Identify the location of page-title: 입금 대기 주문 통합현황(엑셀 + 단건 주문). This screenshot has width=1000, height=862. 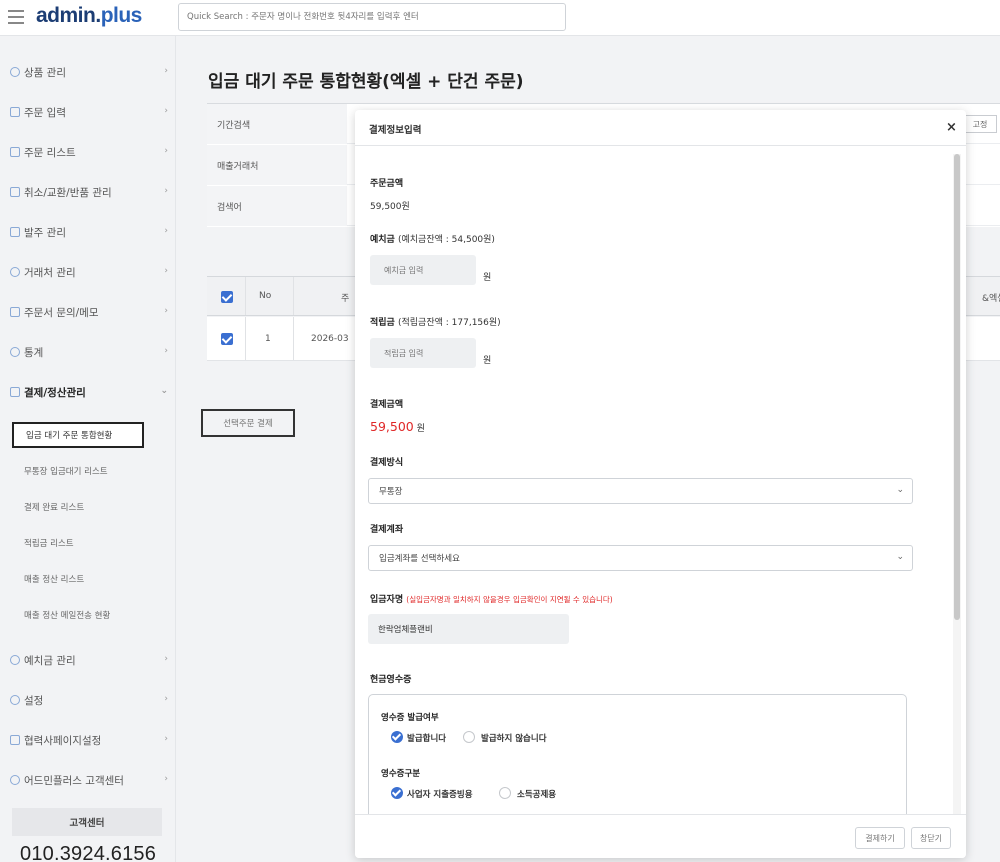
(366, 82).